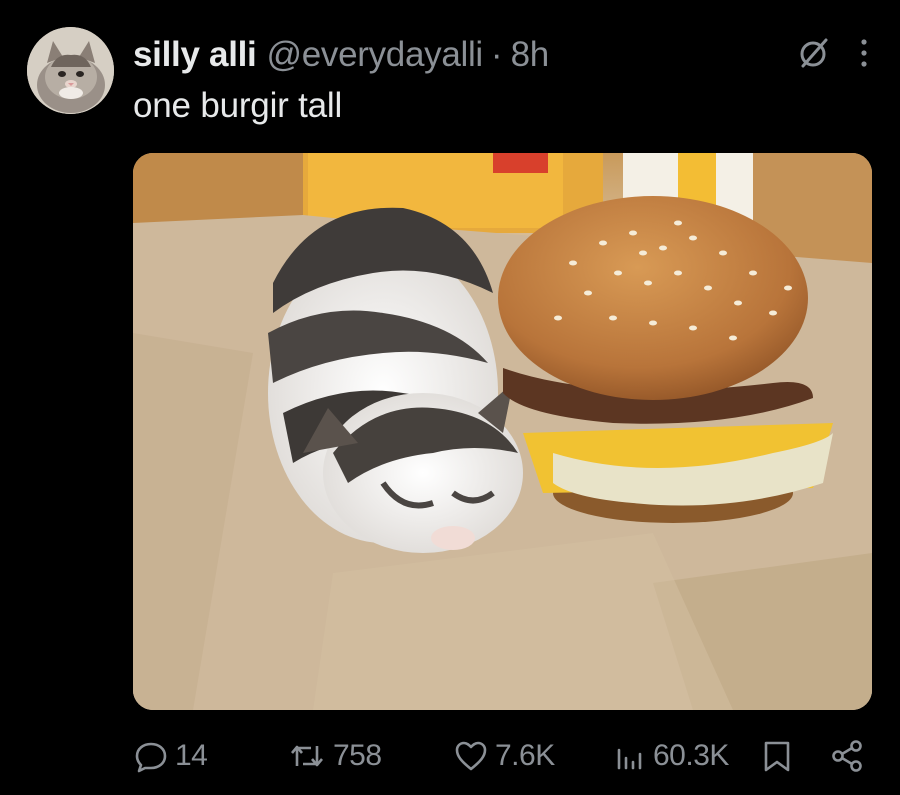 This screenshot has width=900, height=795. Describe the element at coordinates (530, 55) in the screenshot. I see `timestamp: 8h` at that location.